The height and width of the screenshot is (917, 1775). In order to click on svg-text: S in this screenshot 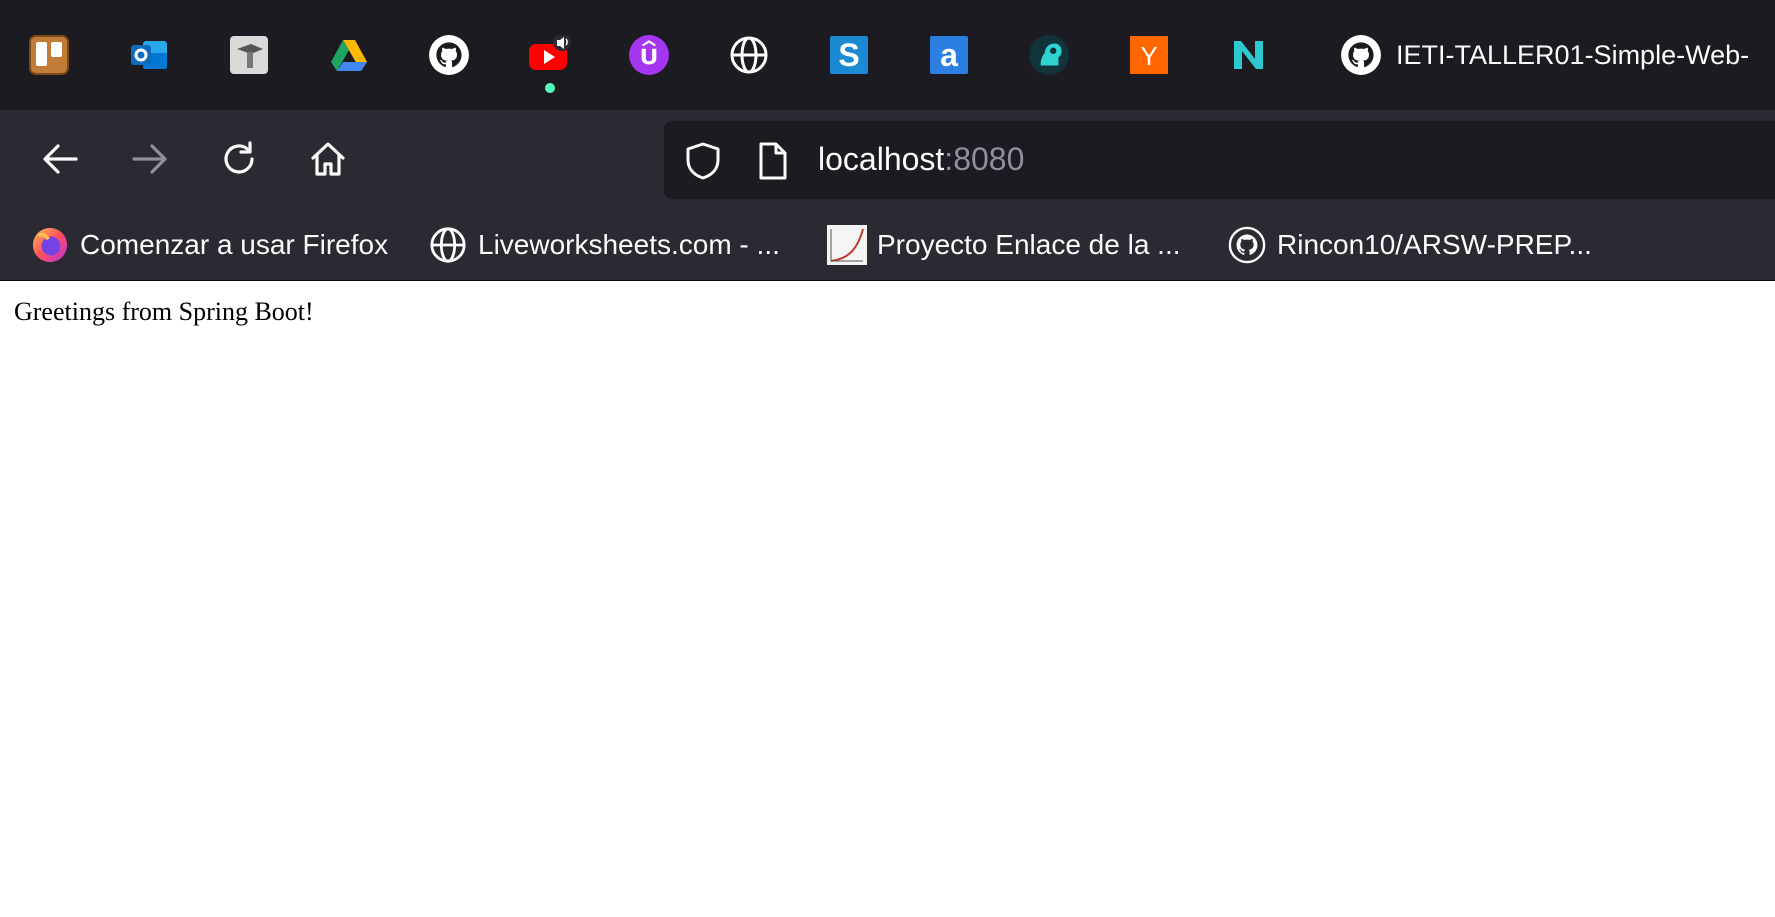, I will do `click(848, 55)`.